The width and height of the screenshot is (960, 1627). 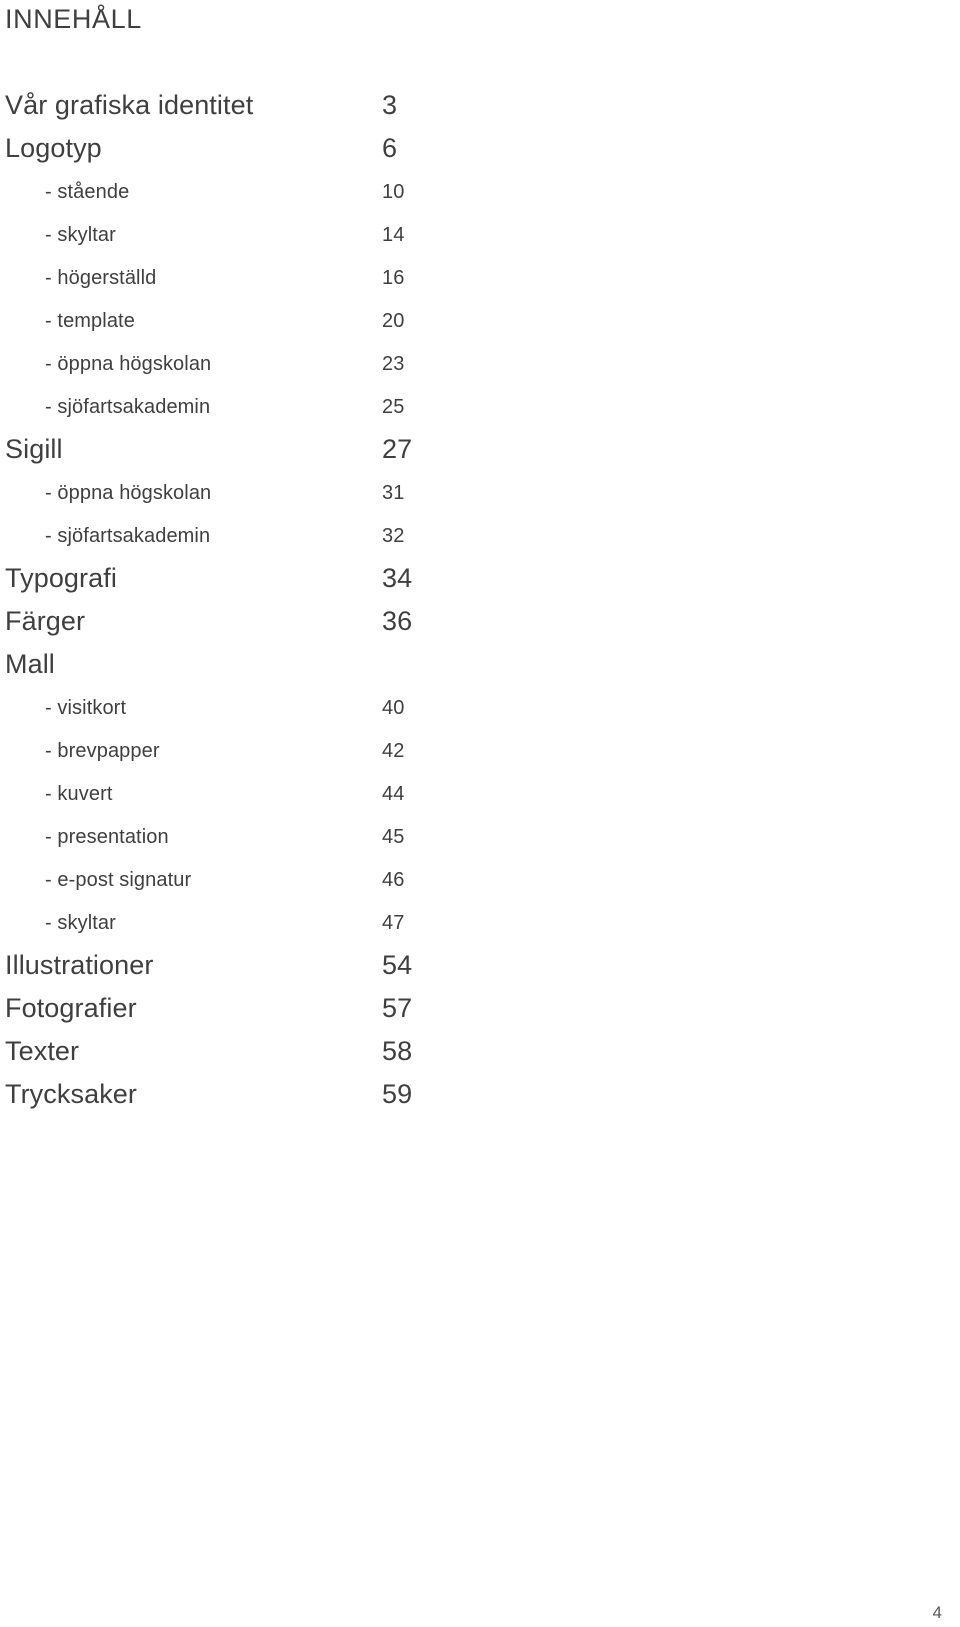 What do you see at coordinates (102, 751) in the screenshot?
I see `toc-entry-label: - brevpapper` at bounding box center [102, 751].